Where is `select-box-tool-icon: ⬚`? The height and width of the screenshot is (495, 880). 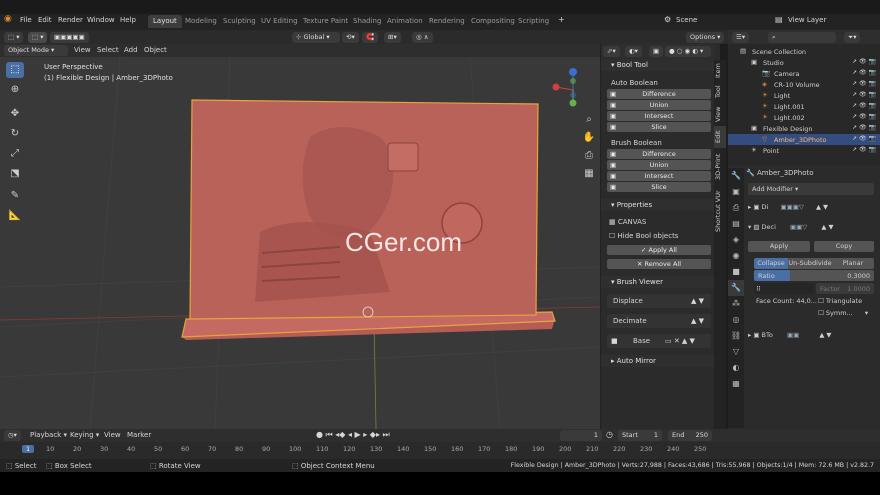
select-box-tool-icon: ⬚ is located at coordinates (15, 70).